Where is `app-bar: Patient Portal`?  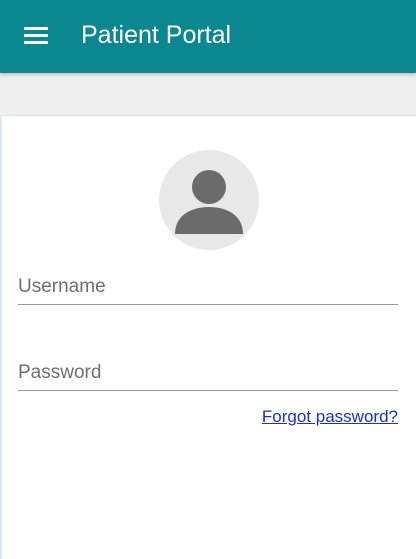
app-bar: Patient Portal is located at coordinates (208, 36).